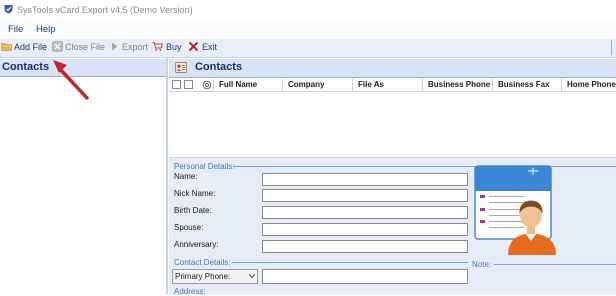 Image resolution: width=616 pixels, height=296 pixels. I want to click on select-all-checkbox, so click(176, 84).